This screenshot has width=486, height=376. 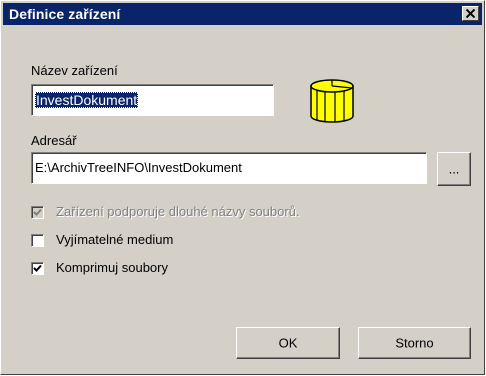 What do you see at coordinates (65, 14) in the screenshot?
I see `window-title: Definice zařízení` at bounding box center [65, 14].